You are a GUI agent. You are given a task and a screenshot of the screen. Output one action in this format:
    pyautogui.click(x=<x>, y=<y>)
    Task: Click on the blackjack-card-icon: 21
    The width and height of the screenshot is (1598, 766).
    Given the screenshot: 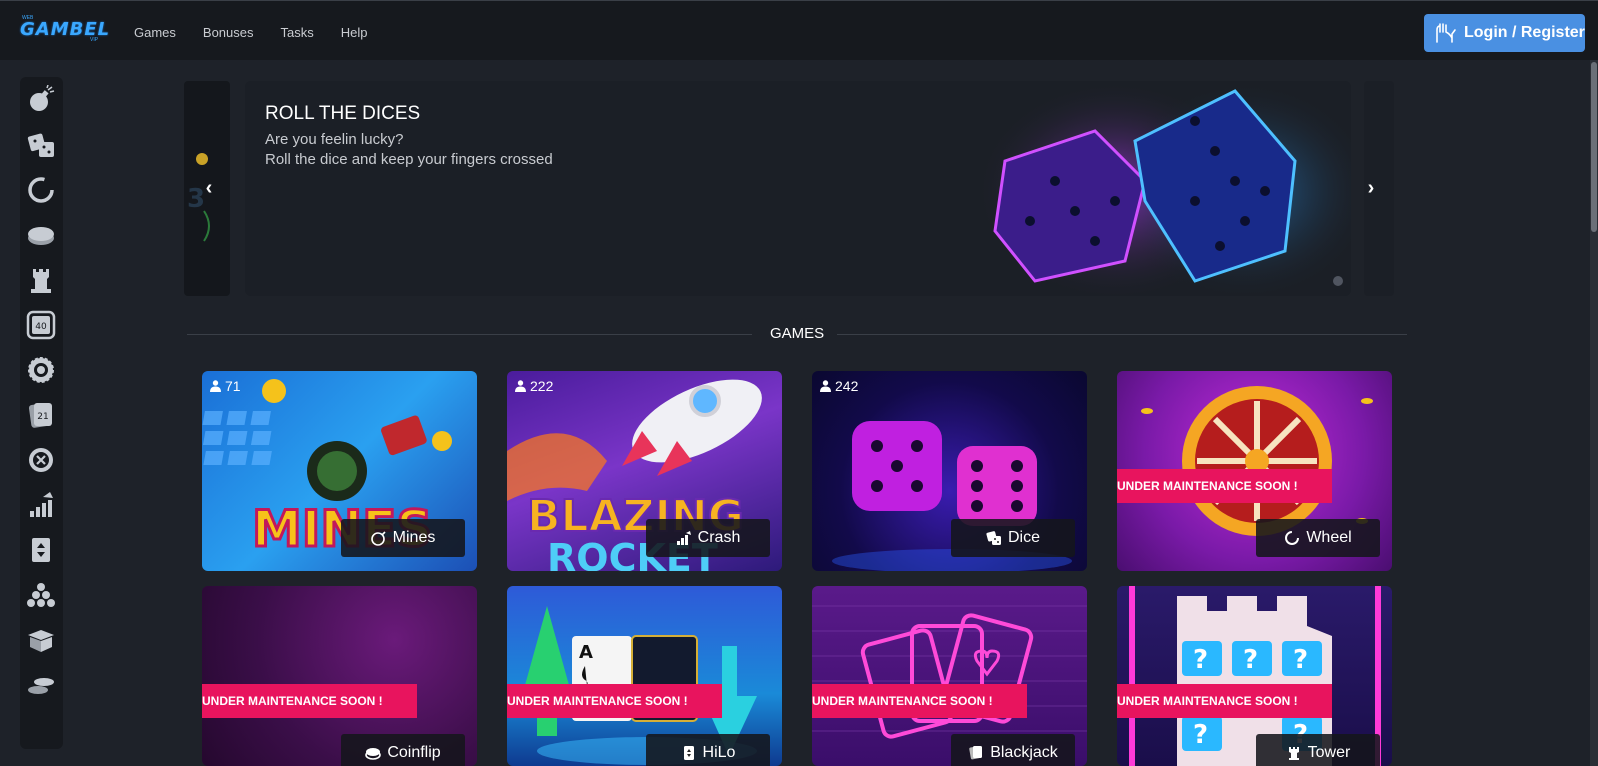 What is the action you would take?
    pyautogui.click(x=41, y=415)
    